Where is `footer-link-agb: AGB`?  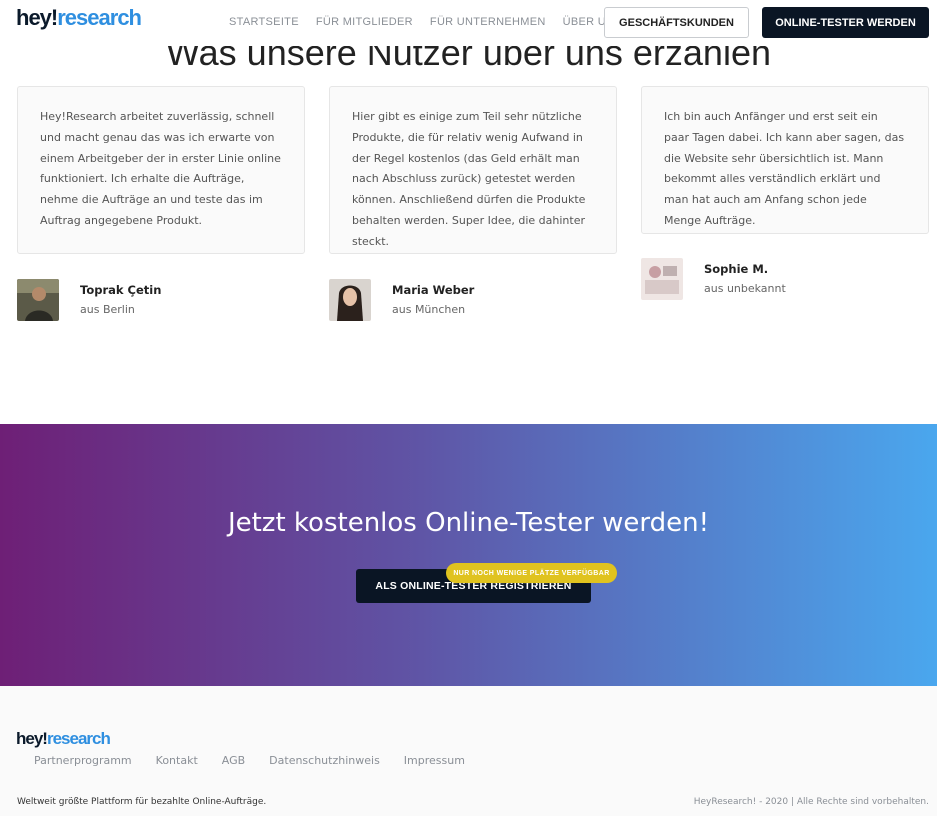 footer-link-agb: AGB is located at coordinates (233, 760).